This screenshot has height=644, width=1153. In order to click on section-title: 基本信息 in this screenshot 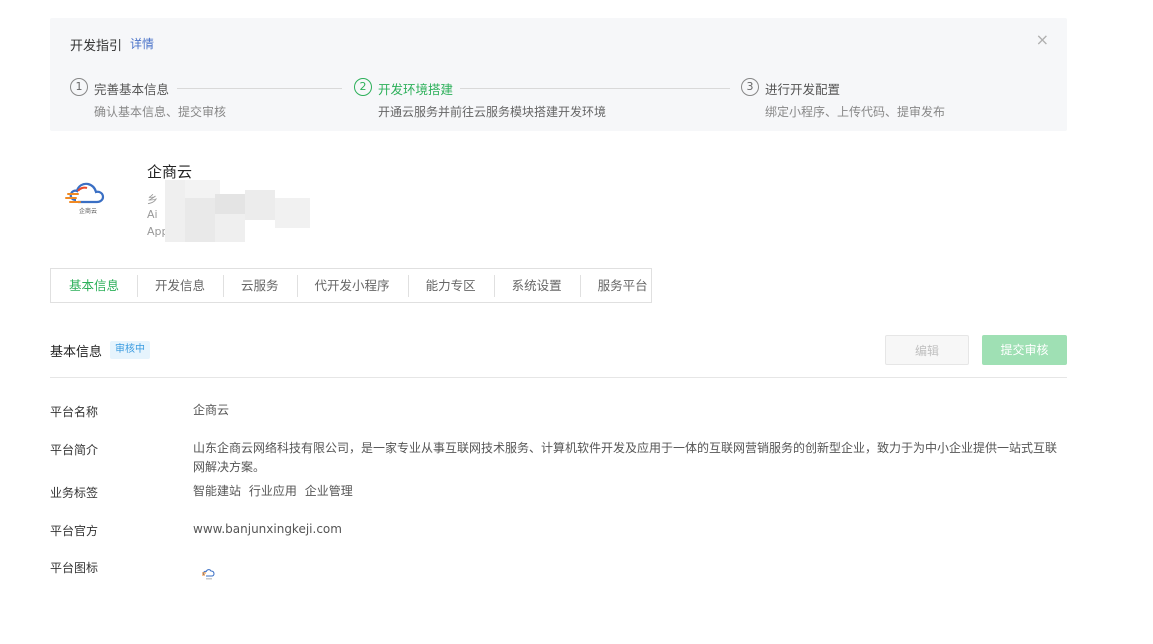, I will do `click(76, 352)`.